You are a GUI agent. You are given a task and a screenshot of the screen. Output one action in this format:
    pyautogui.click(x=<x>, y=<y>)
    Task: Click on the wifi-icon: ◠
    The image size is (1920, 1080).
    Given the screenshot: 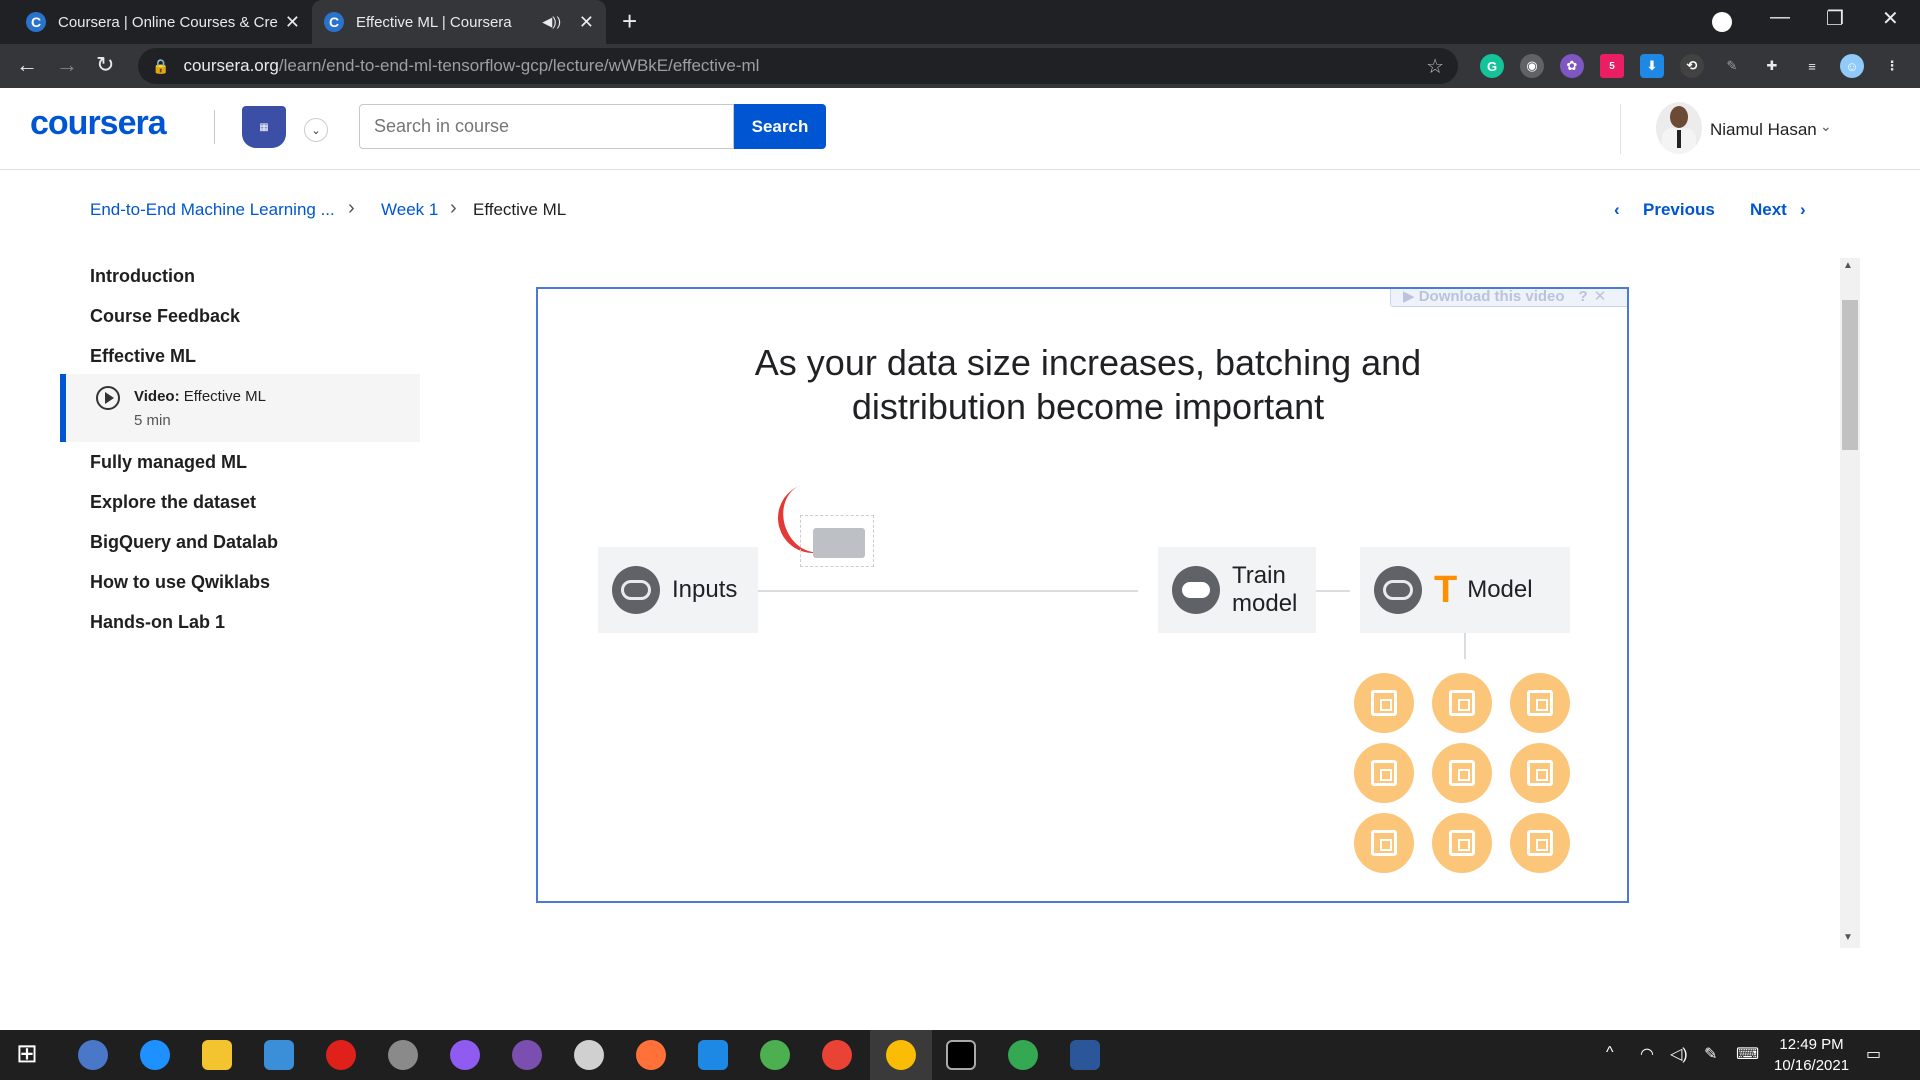 What is the action you would take?
    pyautogui.click(x=1647, y=1054)
    